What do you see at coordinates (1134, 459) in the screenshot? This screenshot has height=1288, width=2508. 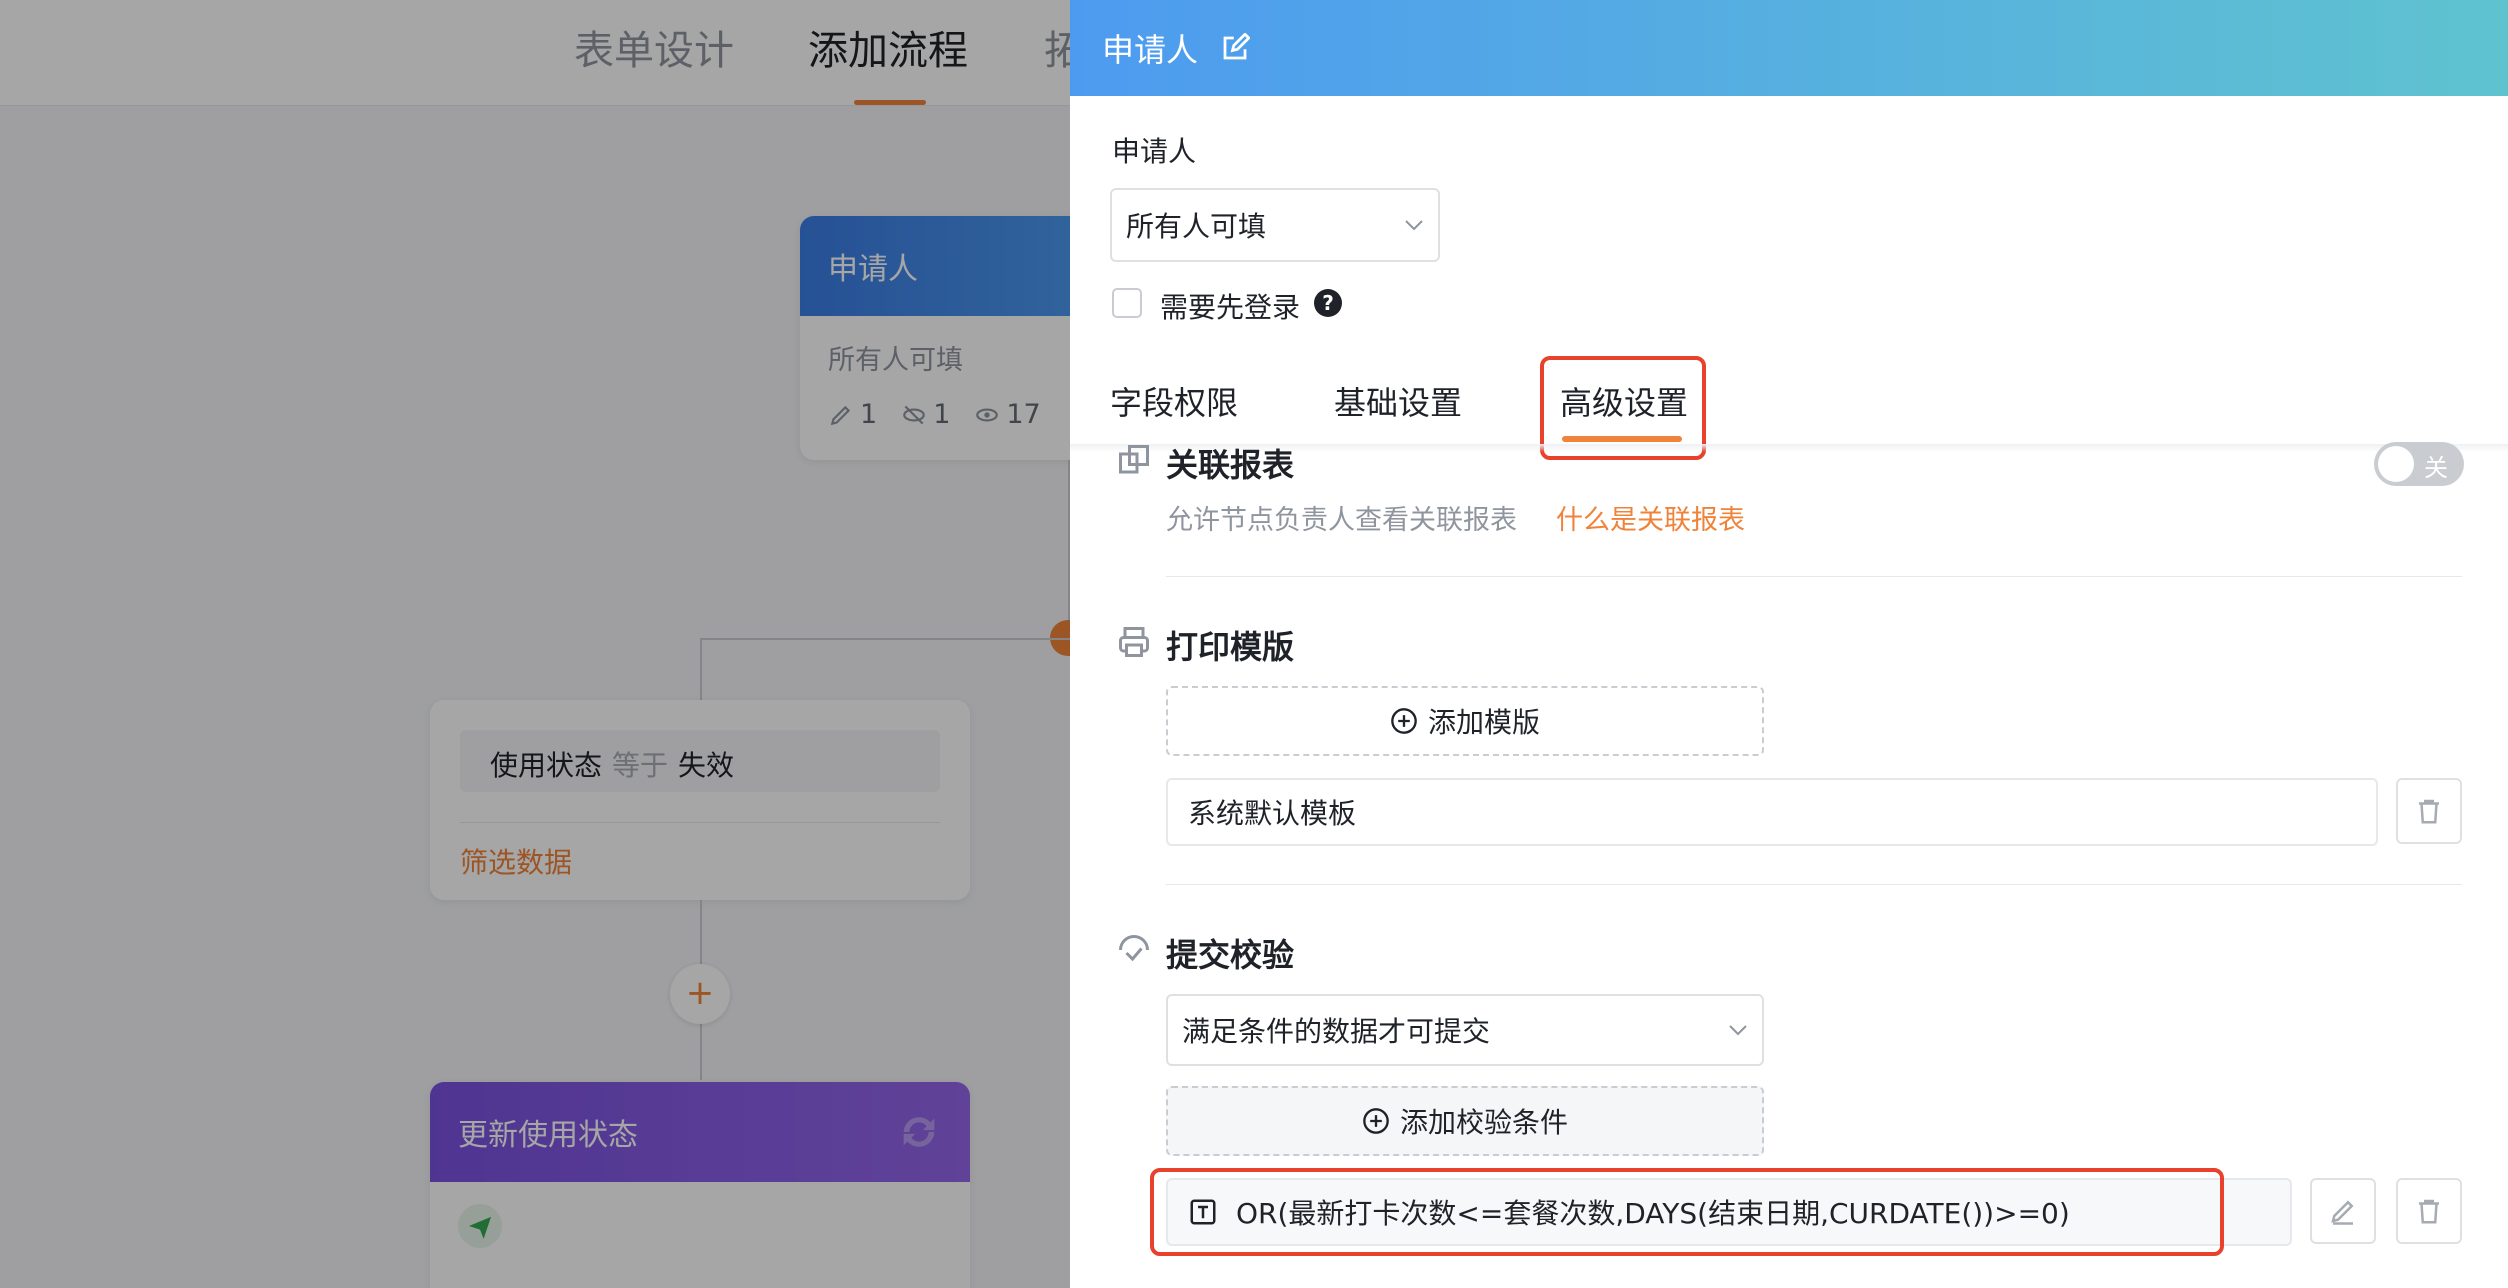 I see `linked-report-icon` at bounding box center [1134, 459].